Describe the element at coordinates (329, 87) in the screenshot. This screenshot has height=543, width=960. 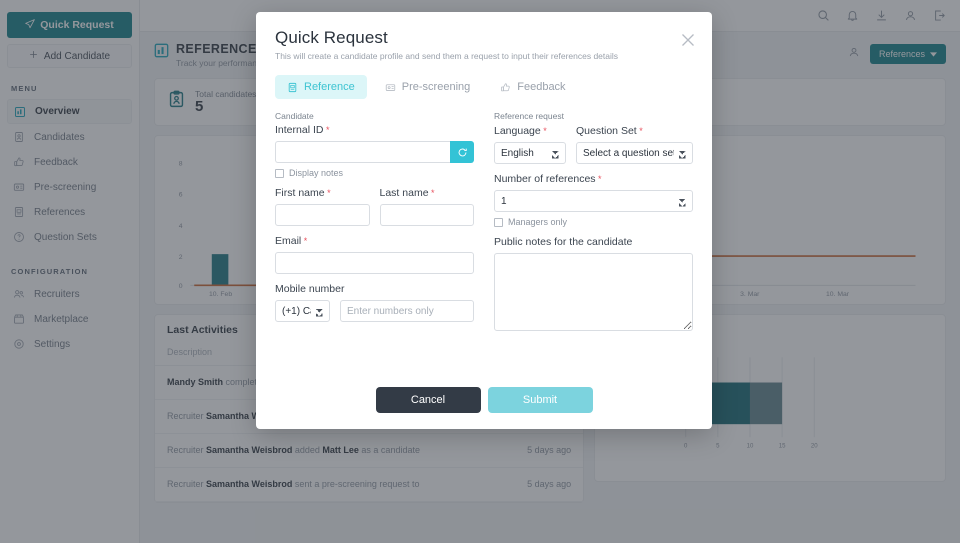
I see `tab-label: Reference` at that location.